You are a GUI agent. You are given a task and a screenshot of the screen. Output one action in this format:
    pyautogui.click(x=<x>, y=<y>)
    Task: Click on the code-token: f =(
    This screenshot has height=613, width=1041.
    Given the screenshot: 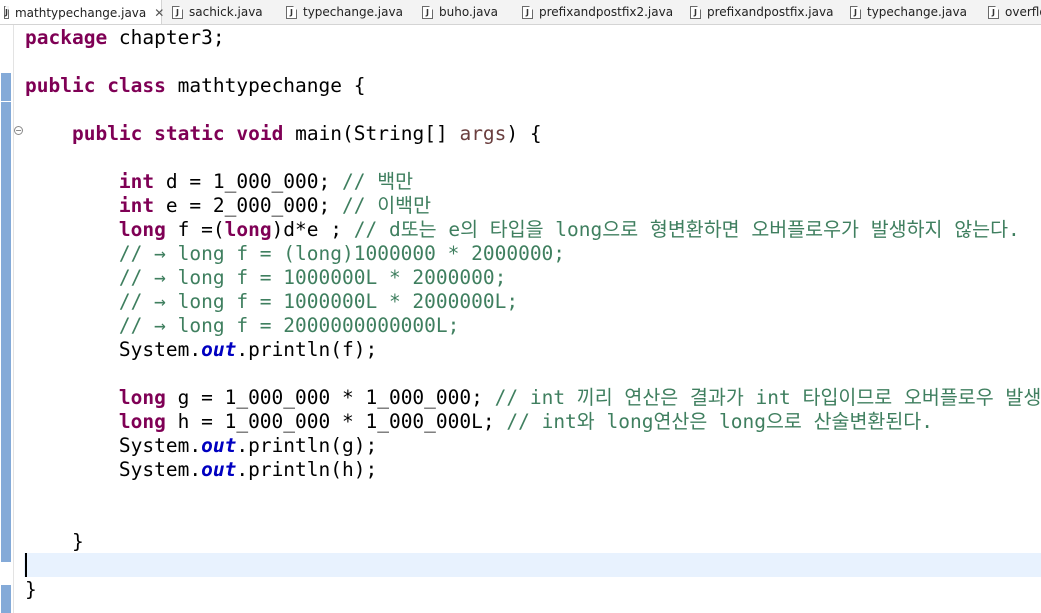 What is the action you would take?
    pyautogui.click(x=195, y=229)
    